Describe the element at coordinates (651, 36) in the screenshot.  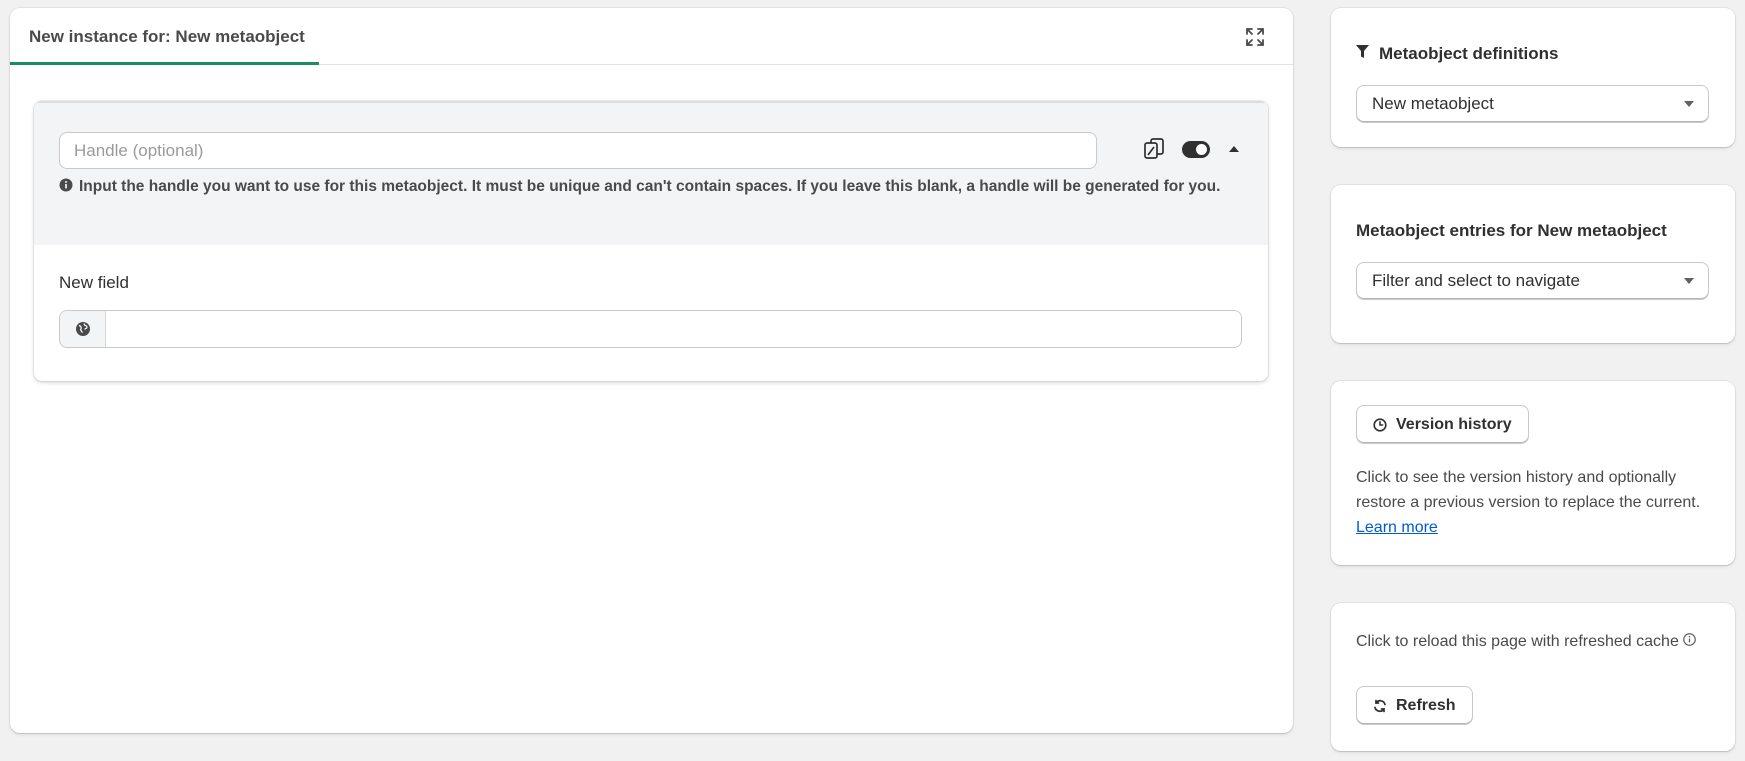
I see `tab-bar: New instance for: New metaobject` at that location.